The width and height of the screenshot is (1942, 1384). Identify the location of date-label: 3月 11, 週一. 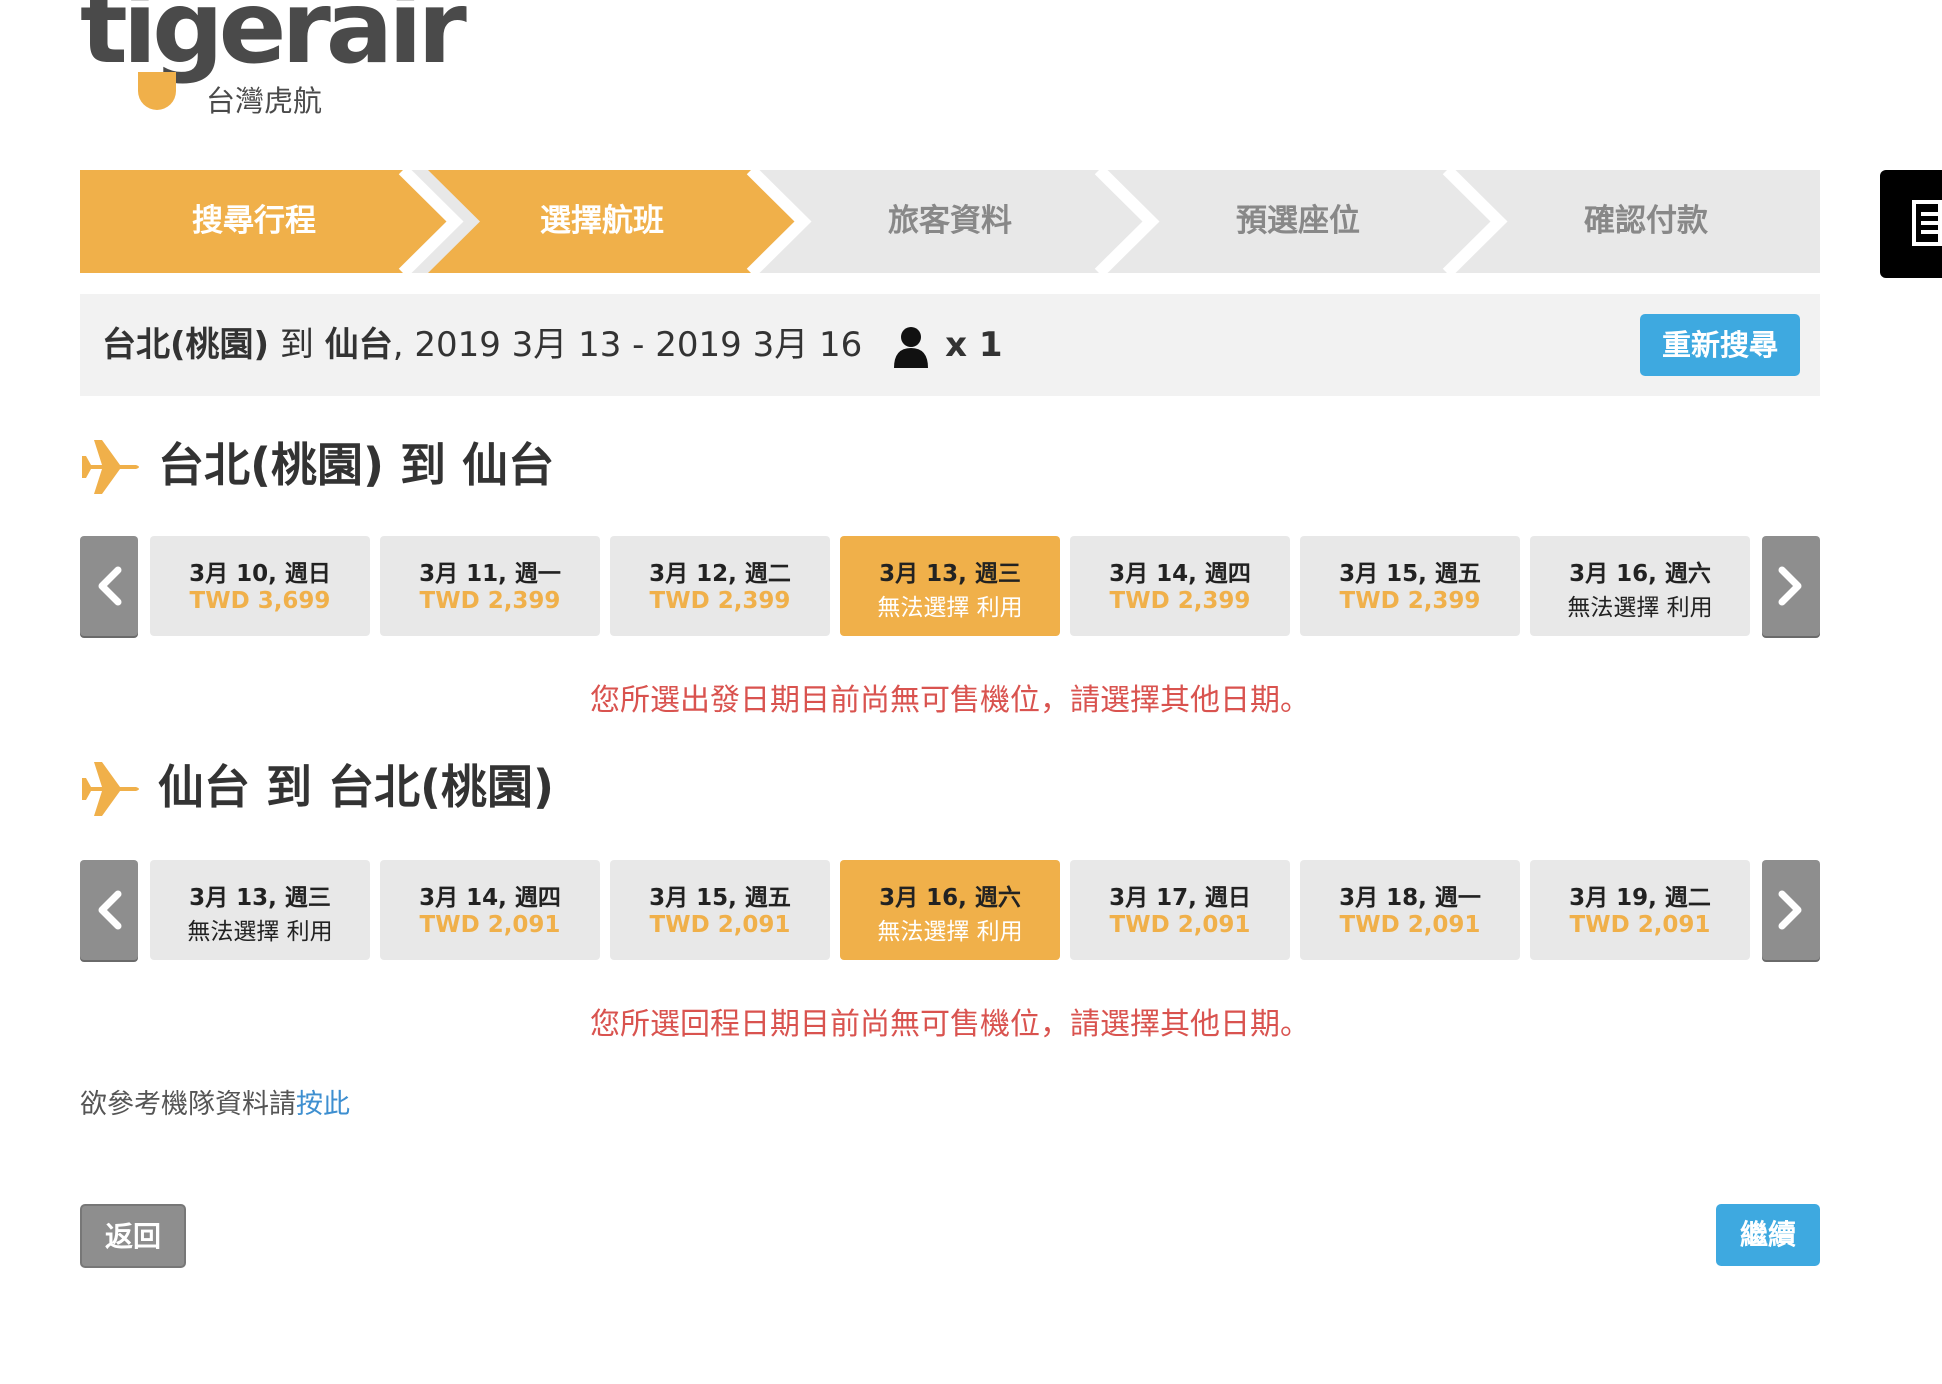
(490, 574).